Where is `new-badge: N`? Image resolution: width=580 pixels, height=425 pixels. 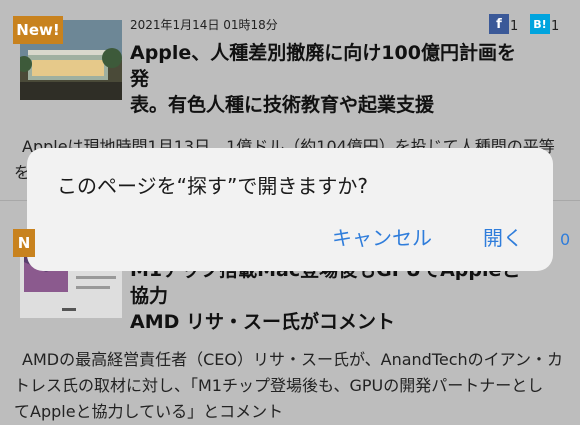
new-badge: N is located at coordinates (24, 243).